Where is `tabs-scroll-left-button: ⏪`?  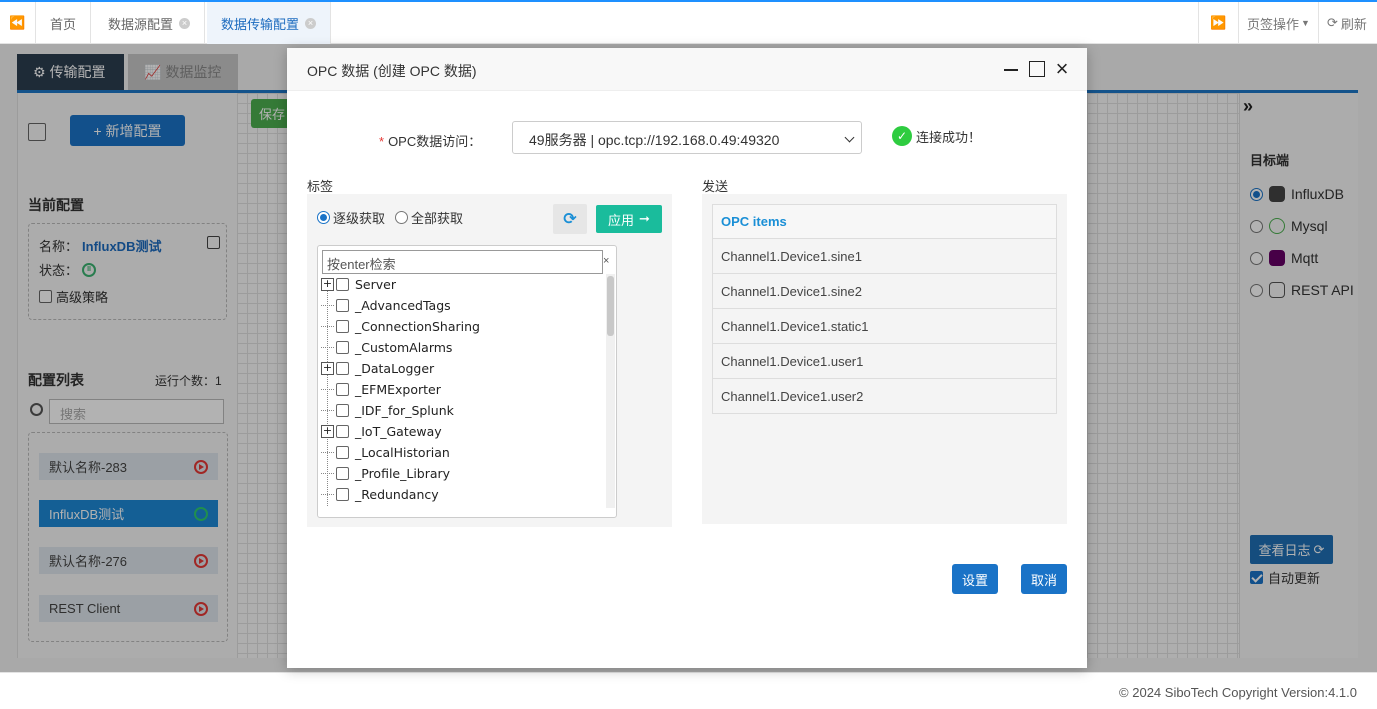 tabs-scroll-left-button: ⏪ is located at coordinates (18, 23).